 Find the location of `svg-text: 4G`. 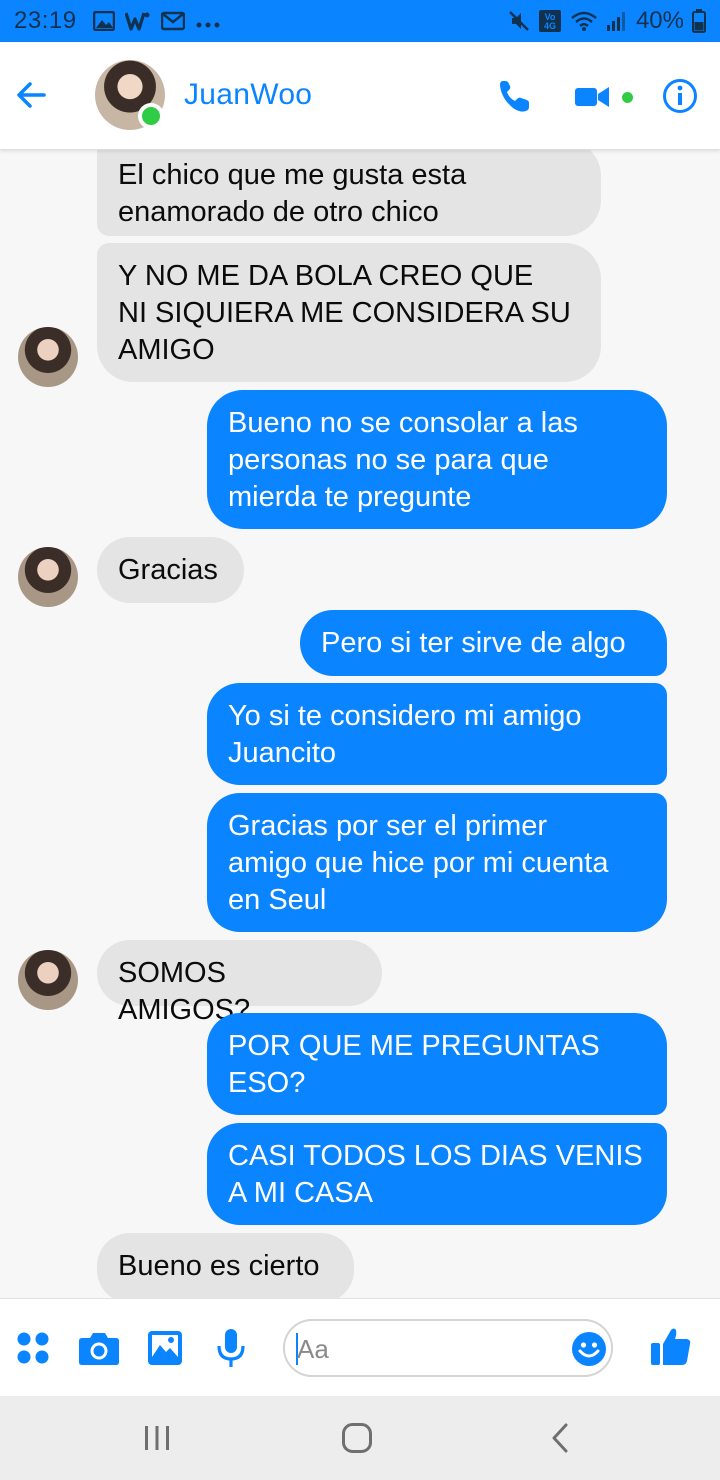

svg-text: 4G is located at coordinates (550, 26).